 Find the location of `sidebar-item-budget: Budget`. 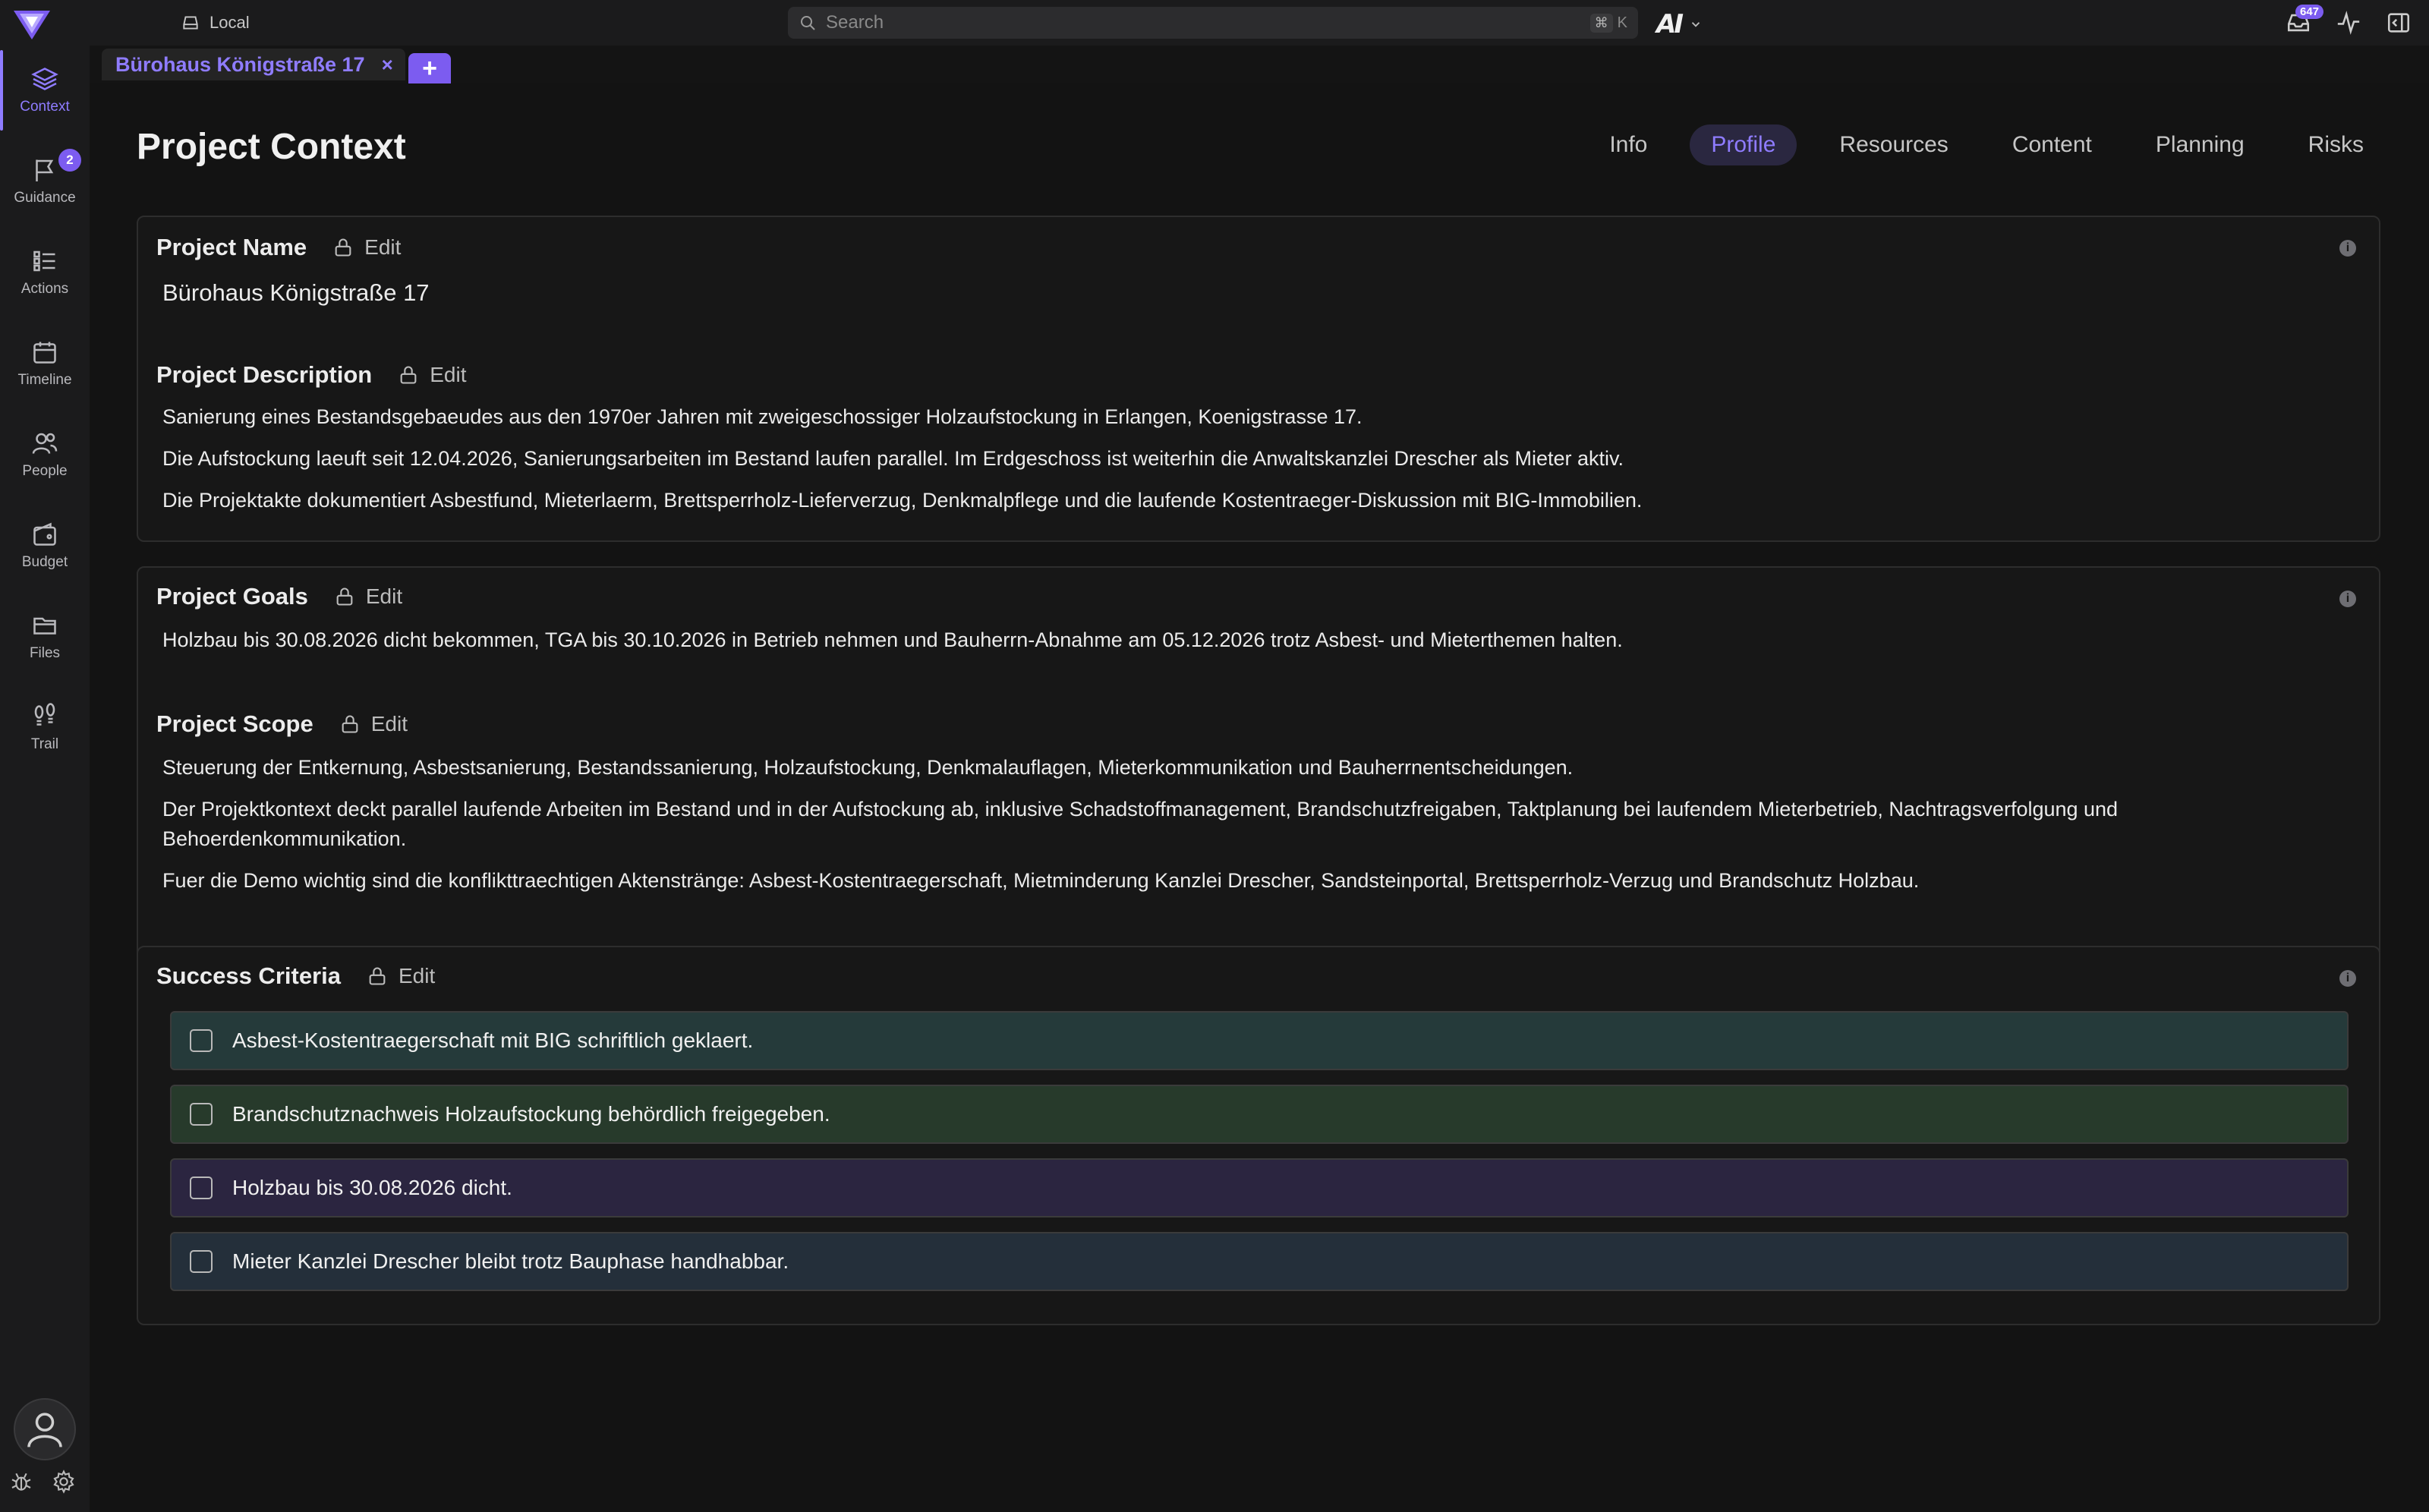

sidebar-item-budget: Budget is located at coordinates (45, 545).